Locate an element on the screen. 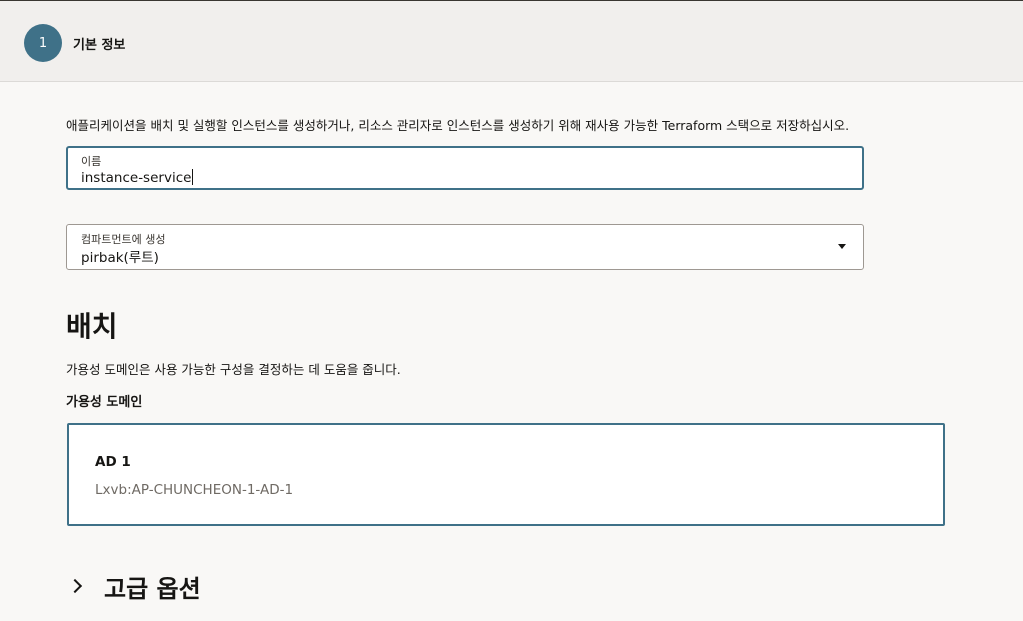 Image resolution: width=1023 pixels, height=621 pixels. chevron-down-icon is located at coordinates (842, 246).